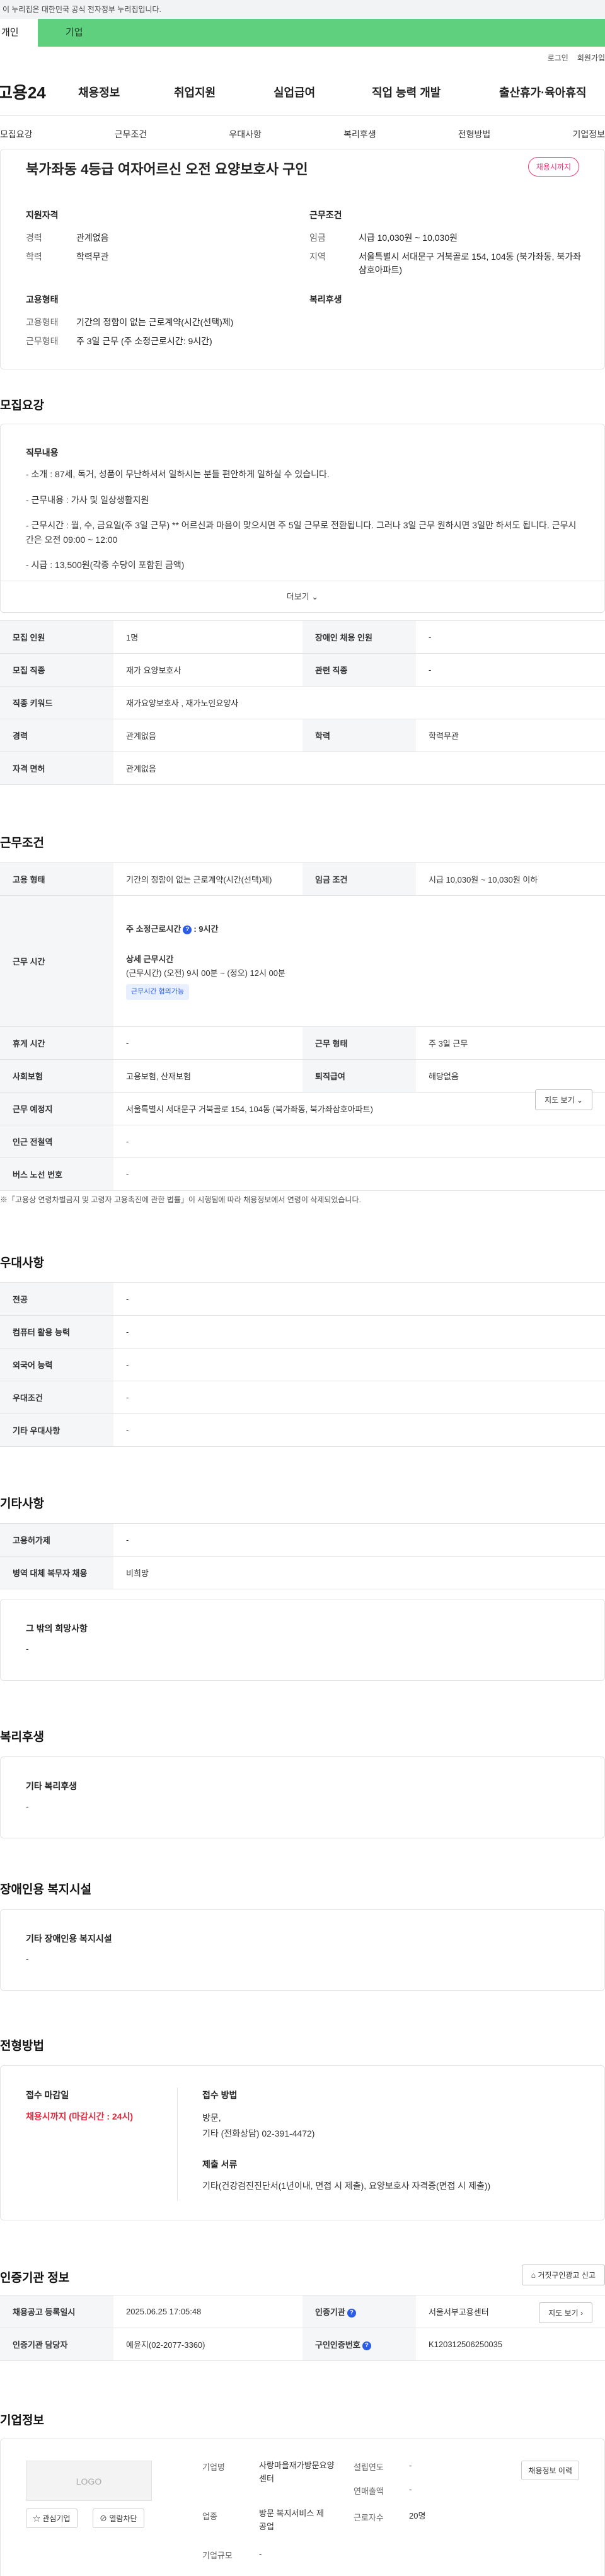 Image resolution: width=605 pixels, height=2576 pixels. What do you see at coordinates (302, 134) in the screenshot?
I see `anchor-nav: 모집요강 근무조건 우대사항 복리후생 전형방법 기업정보` at bounding box center [302, 134].